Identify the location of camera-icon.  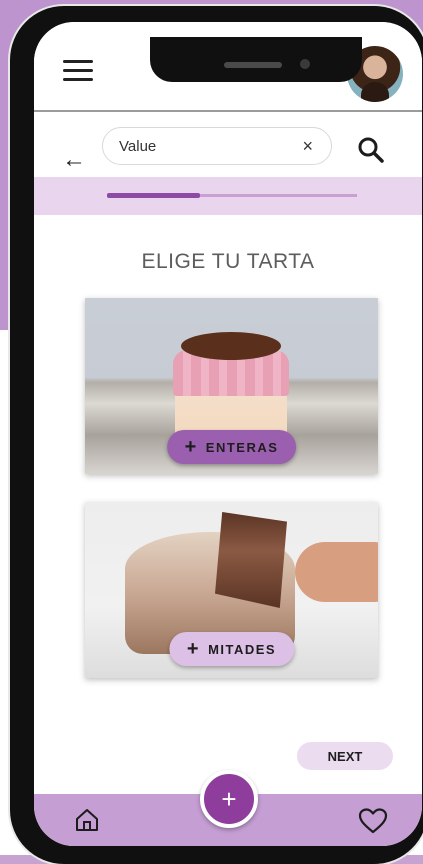
(305, 64).